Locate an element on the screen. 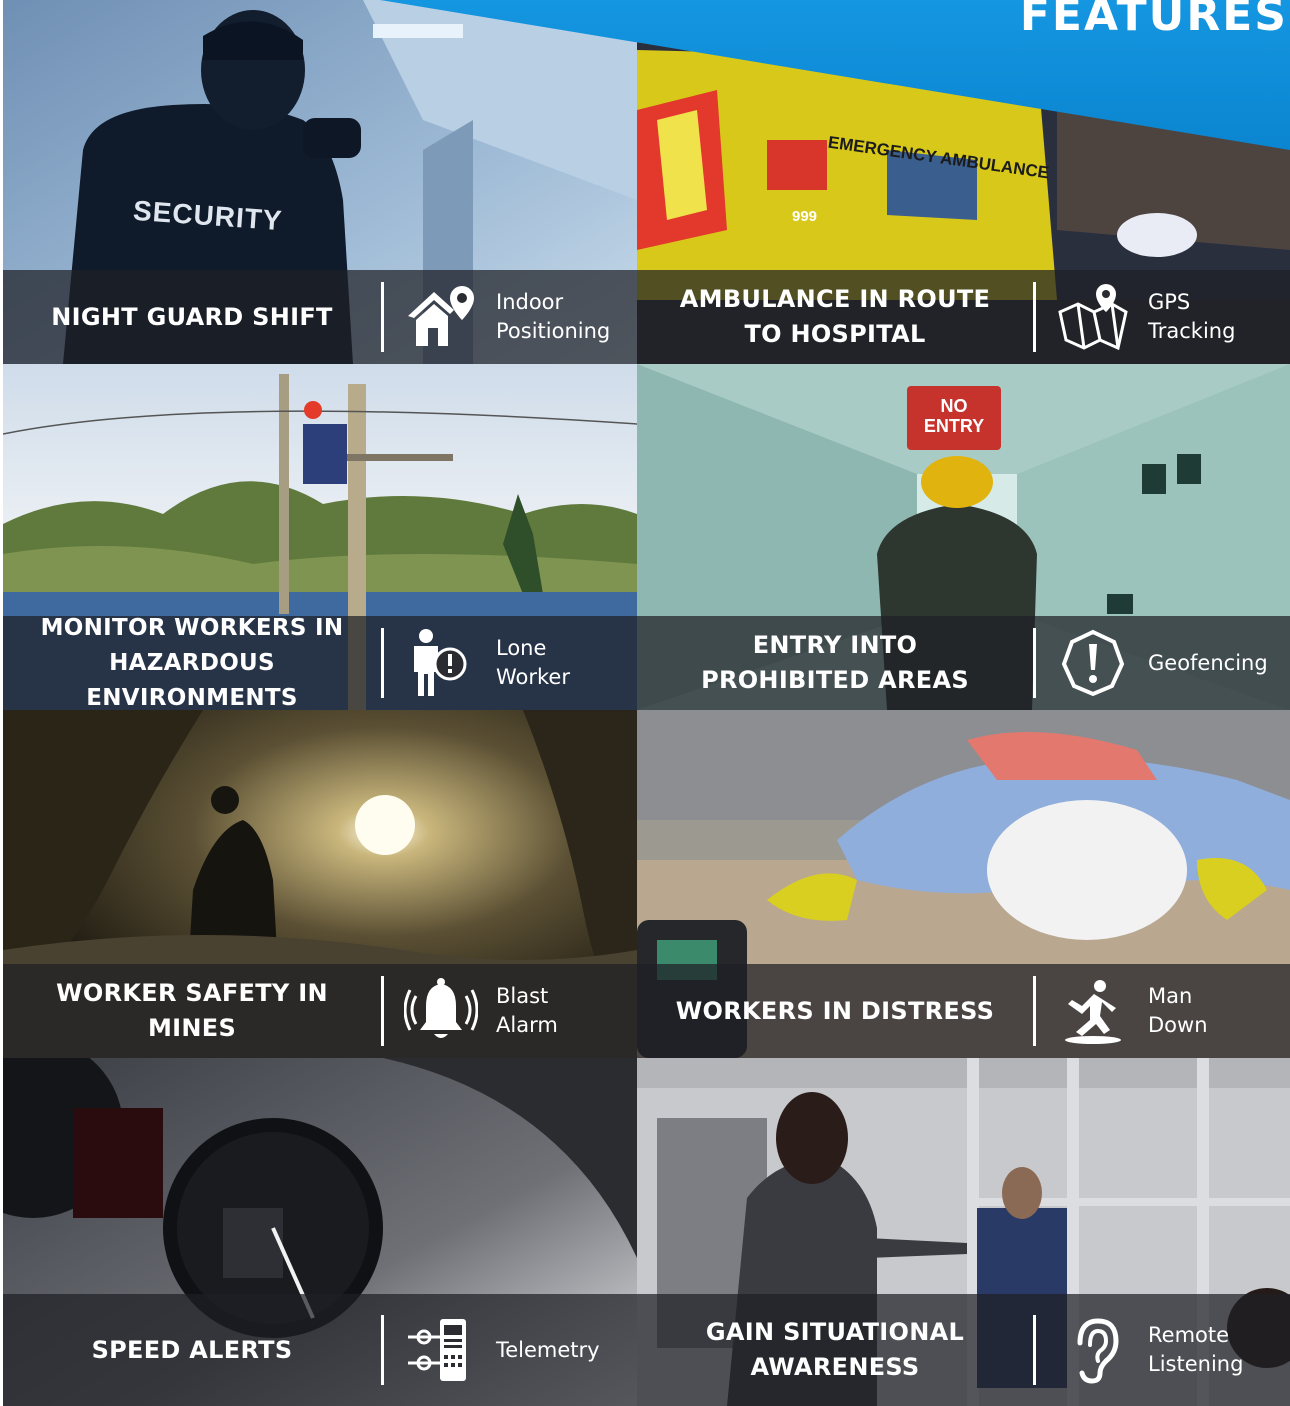 Image resolution: width=1290 pixels, height=1406 pixels. feature-label: Telemetry is located at coordinates (548, 1349).